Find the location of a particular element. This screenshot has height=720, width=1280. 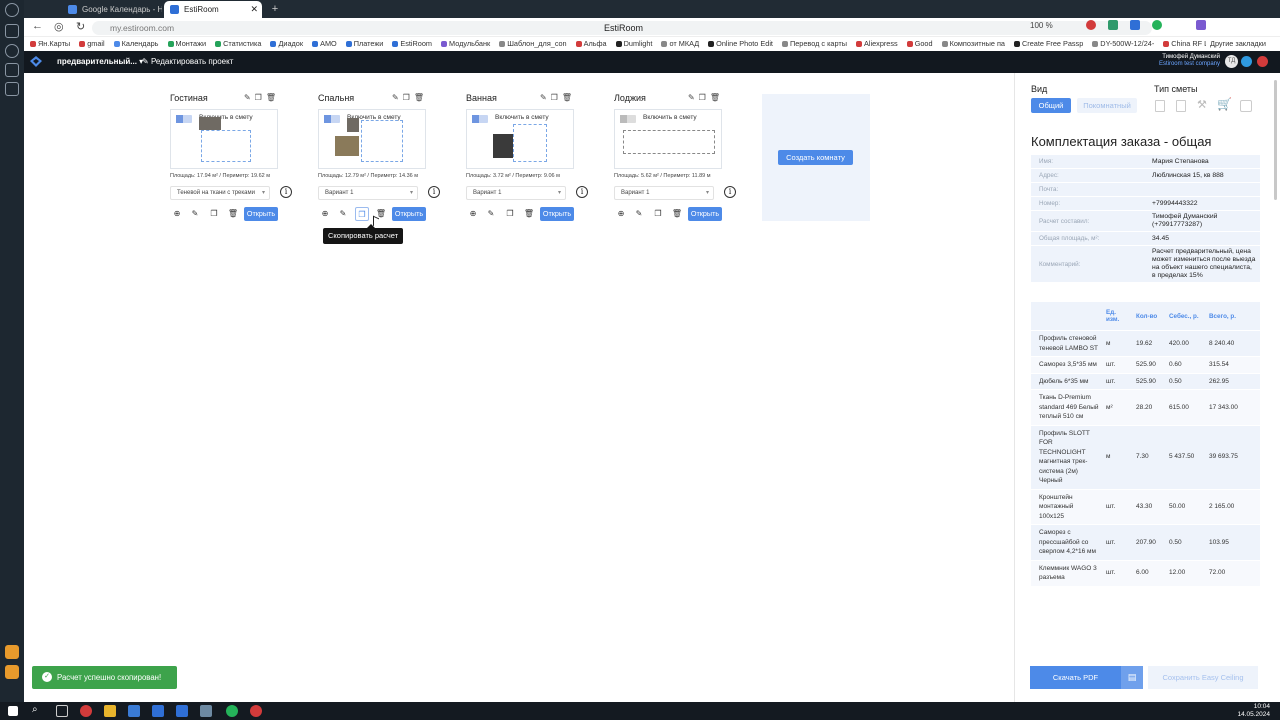

bookmark: Диадок is located at coordinates (286, 44).